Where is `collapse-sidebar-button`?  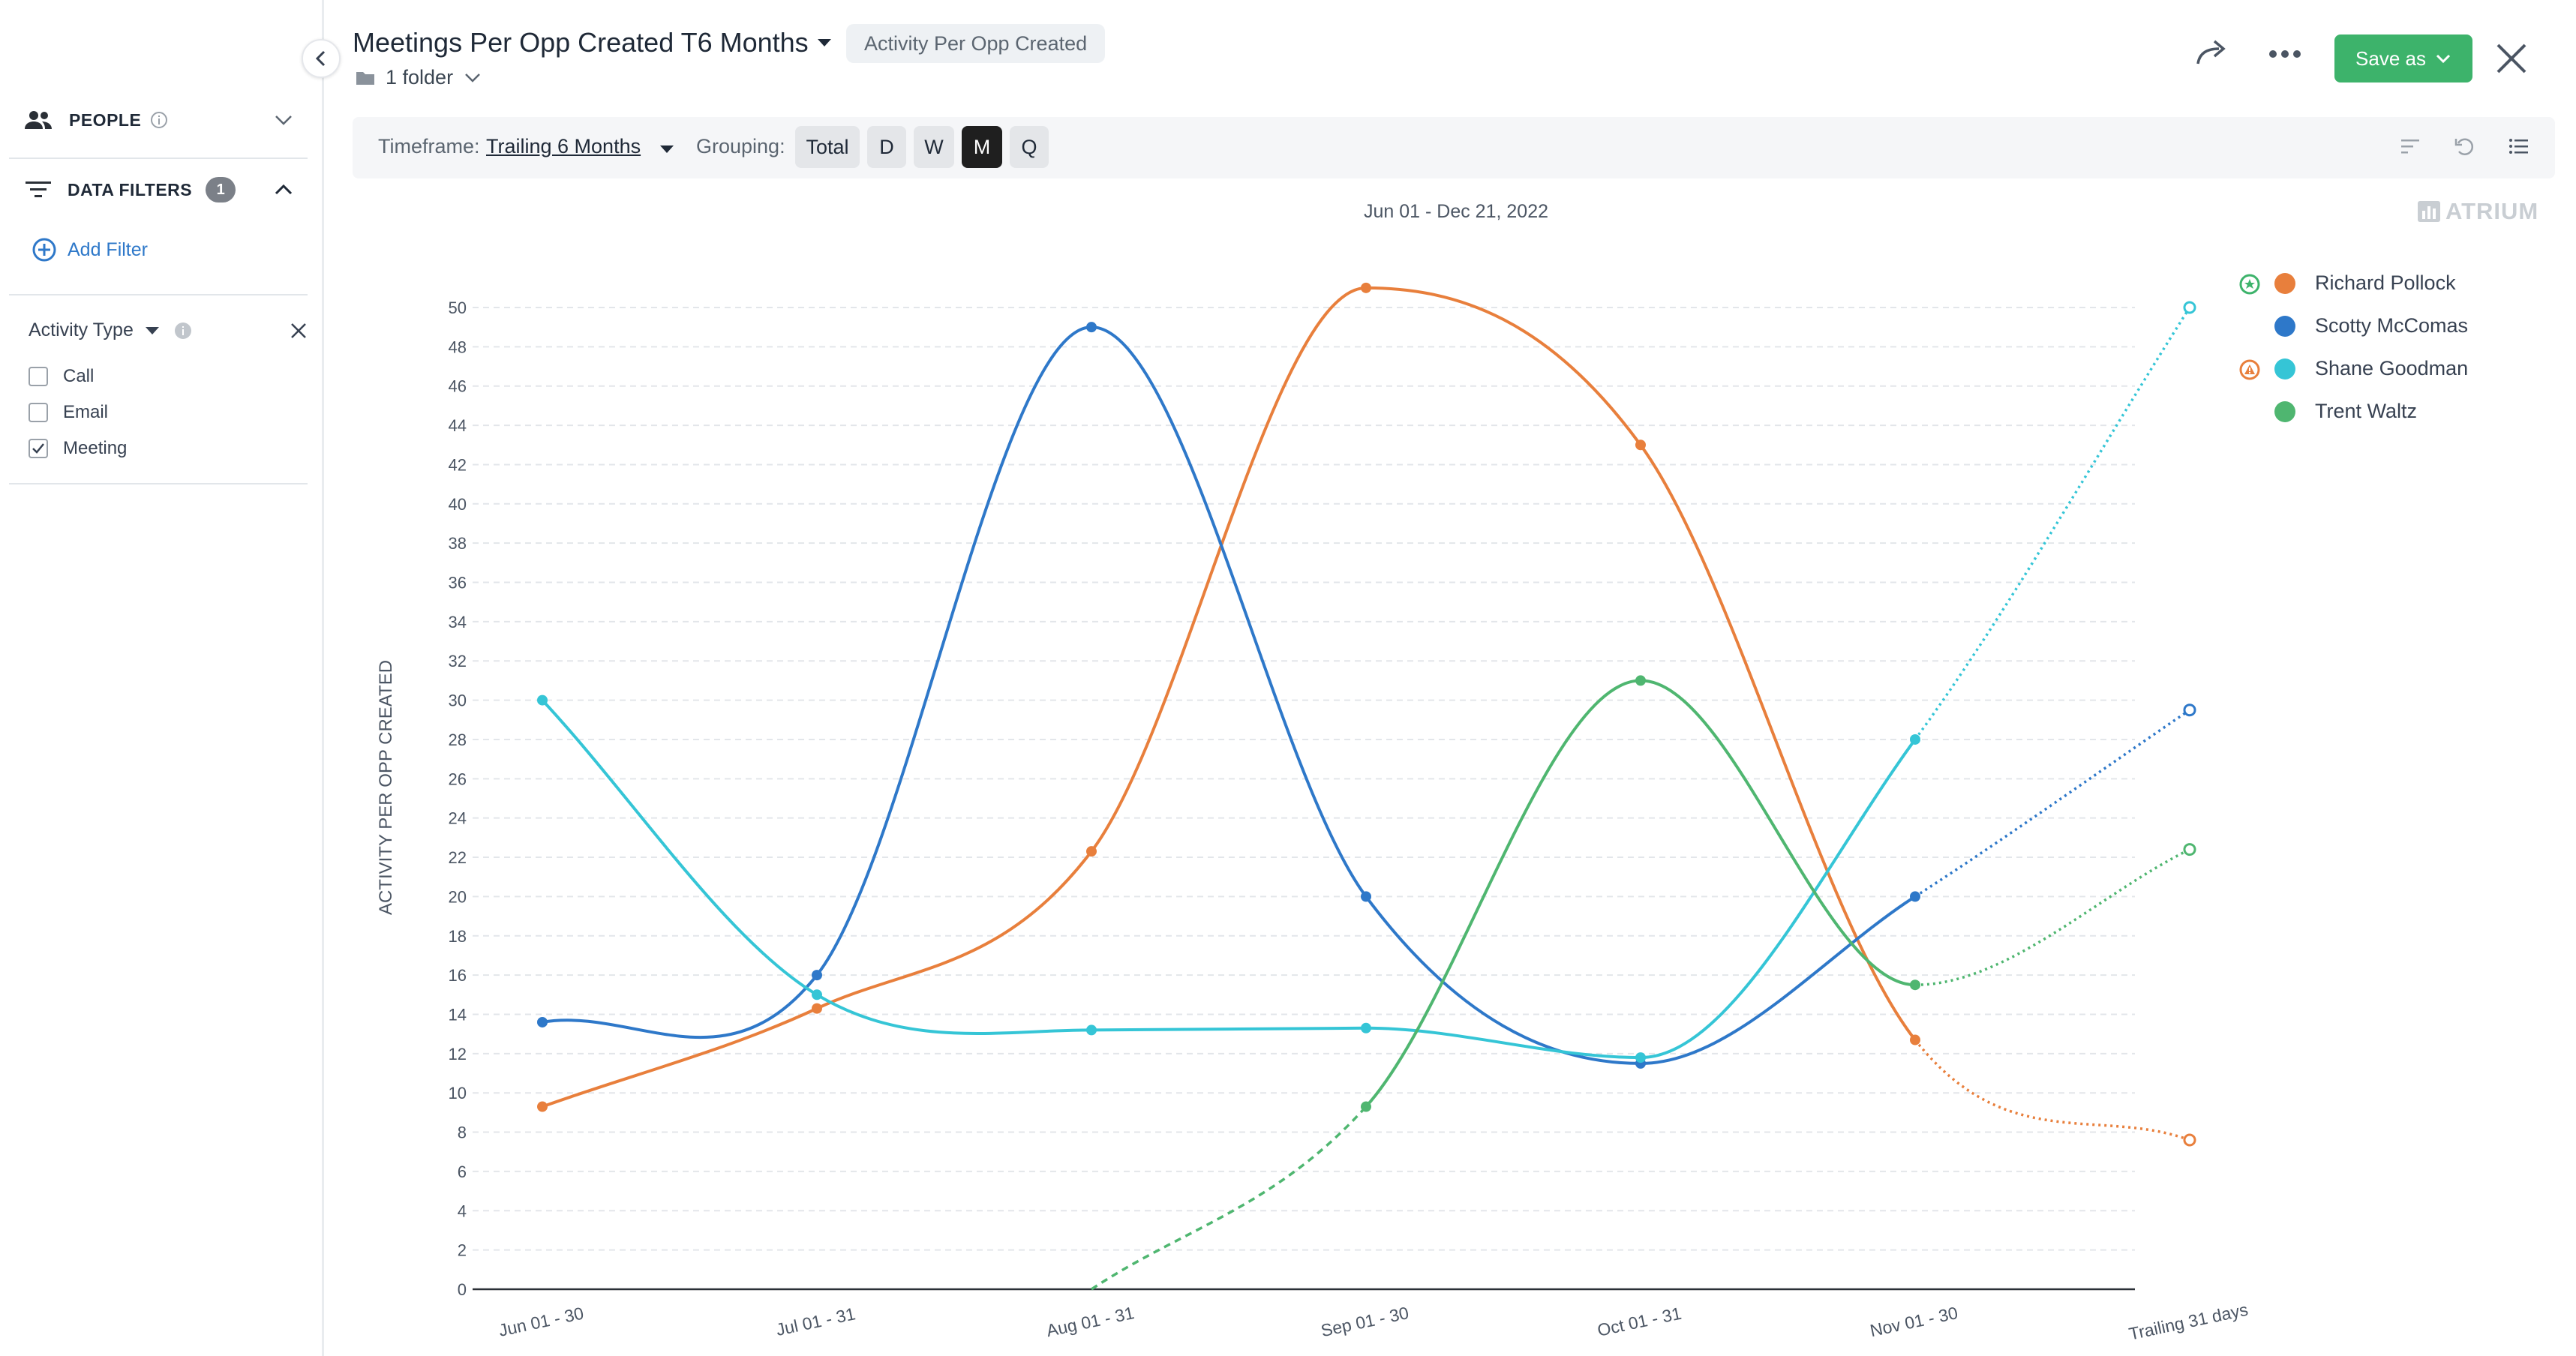
collapse-sidebar-button is located at coordinates (321, 58).